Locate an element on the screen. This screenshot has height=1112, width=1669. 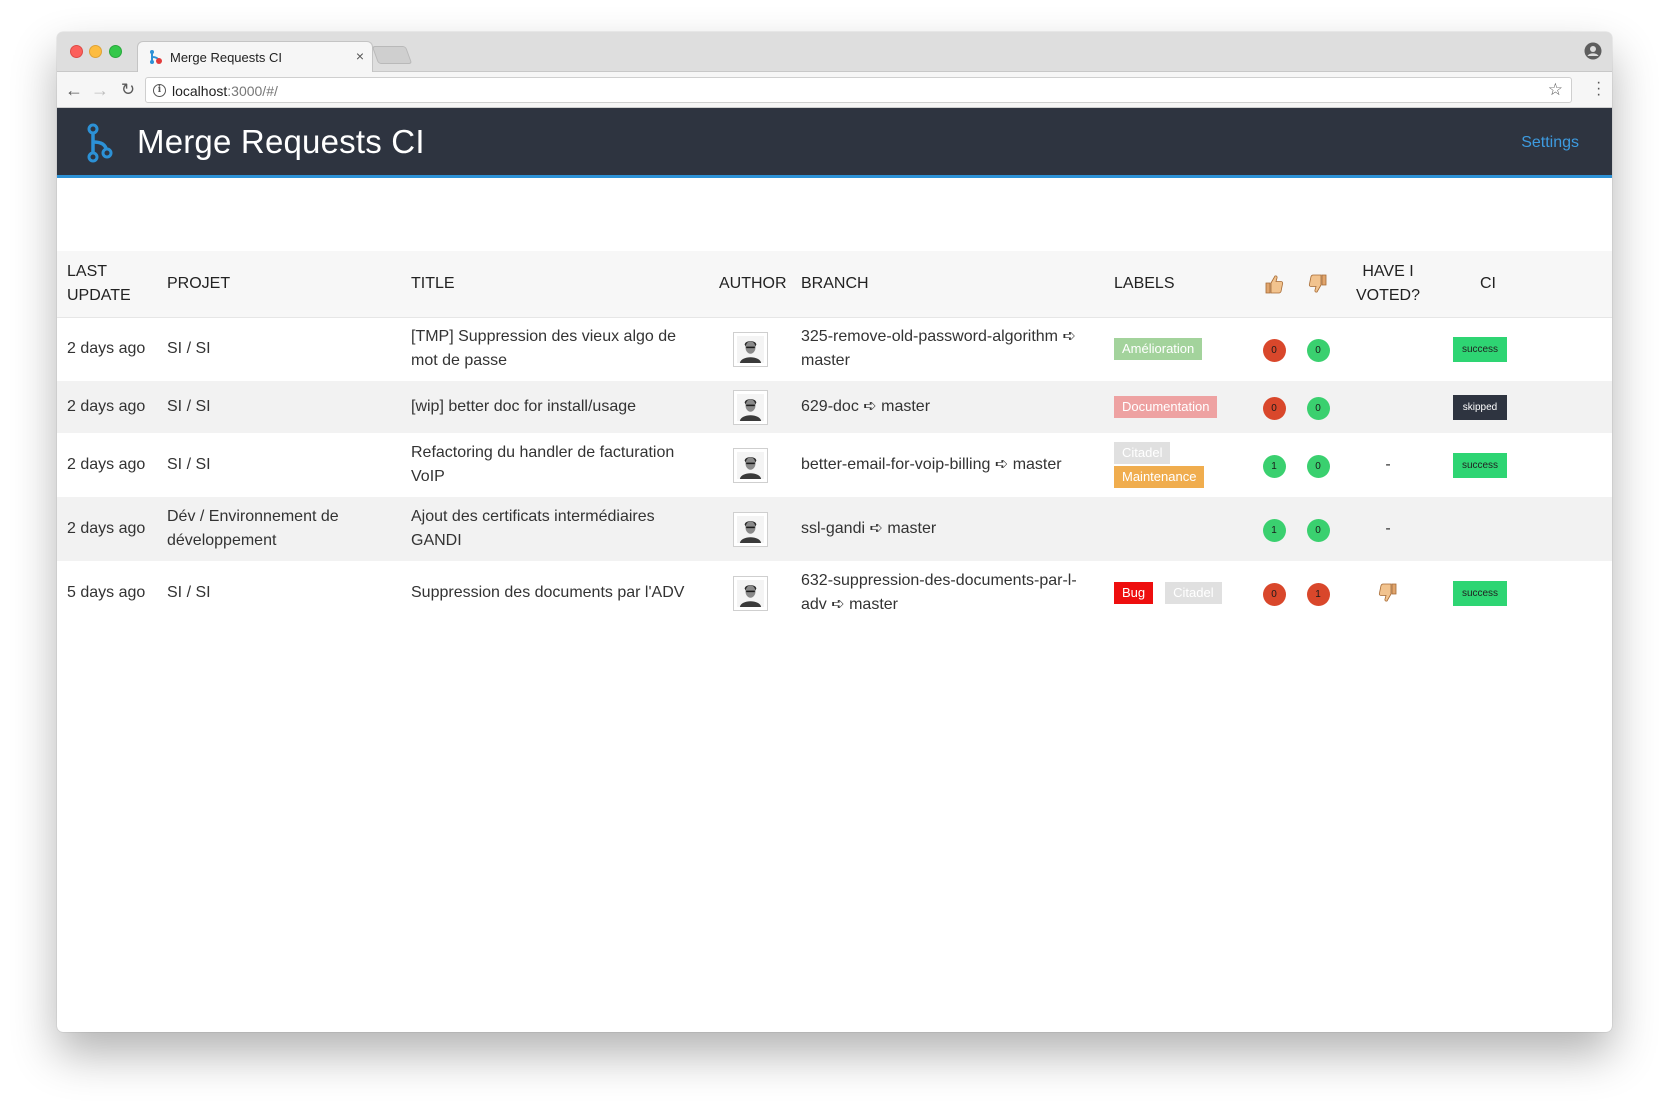
tab-strip: Merge Requests CI × is located at coordinates (834, 52).